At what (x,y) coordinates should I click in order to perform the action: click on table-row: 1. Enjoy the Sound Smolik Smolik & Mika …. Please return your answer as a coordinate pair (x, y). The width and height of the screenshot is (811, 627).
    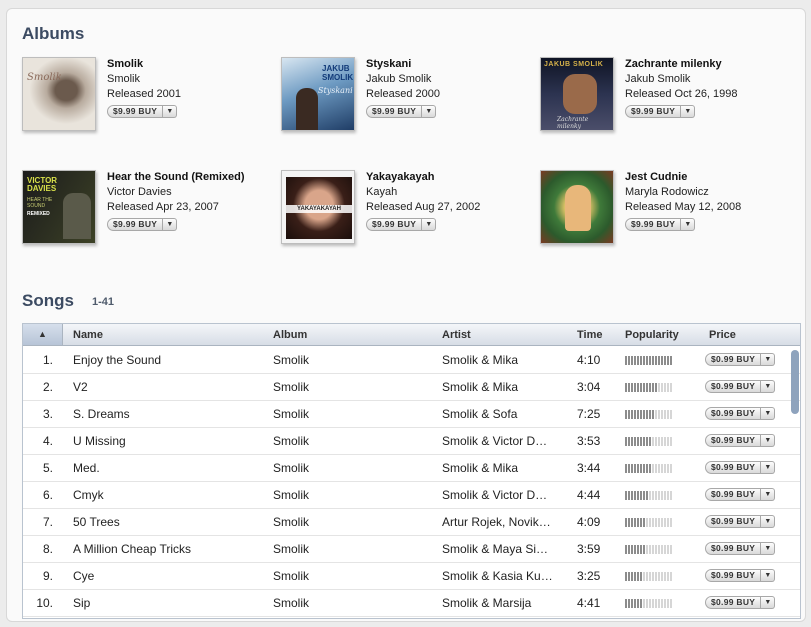
    Looking at the image, I should click on (411, 360).